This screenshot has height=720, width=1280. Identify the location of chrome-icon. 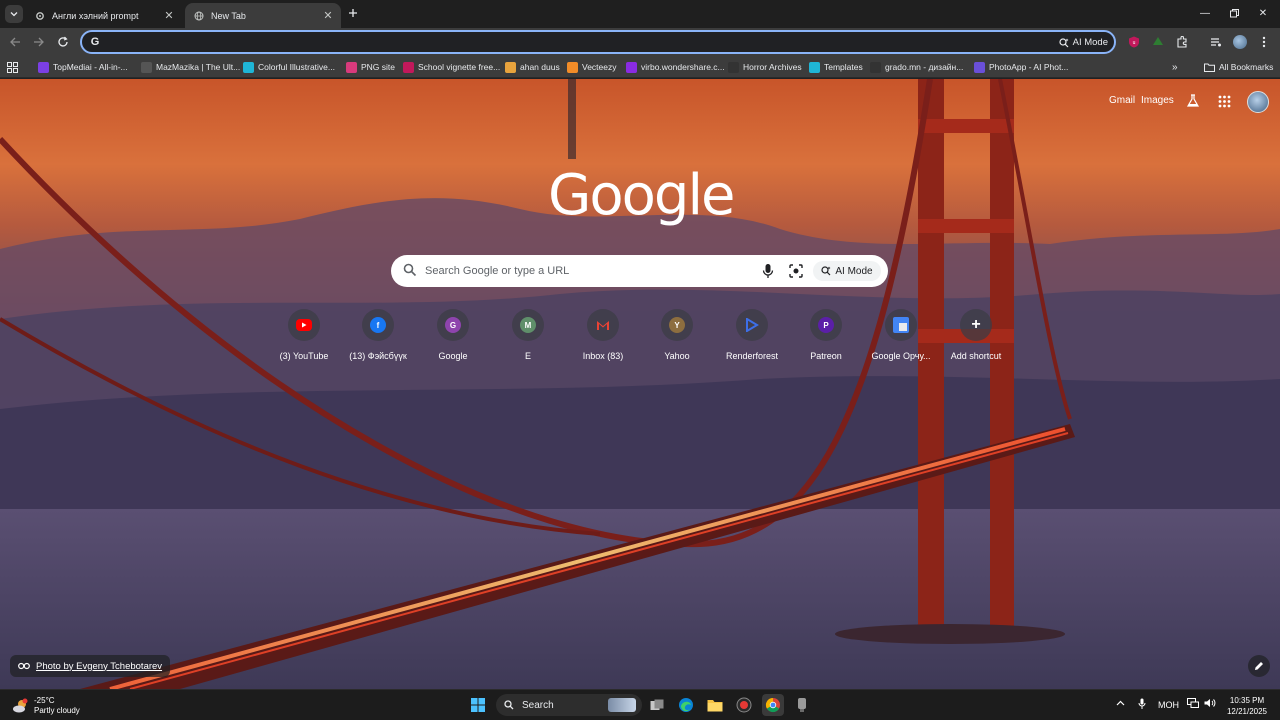
(772, 705).